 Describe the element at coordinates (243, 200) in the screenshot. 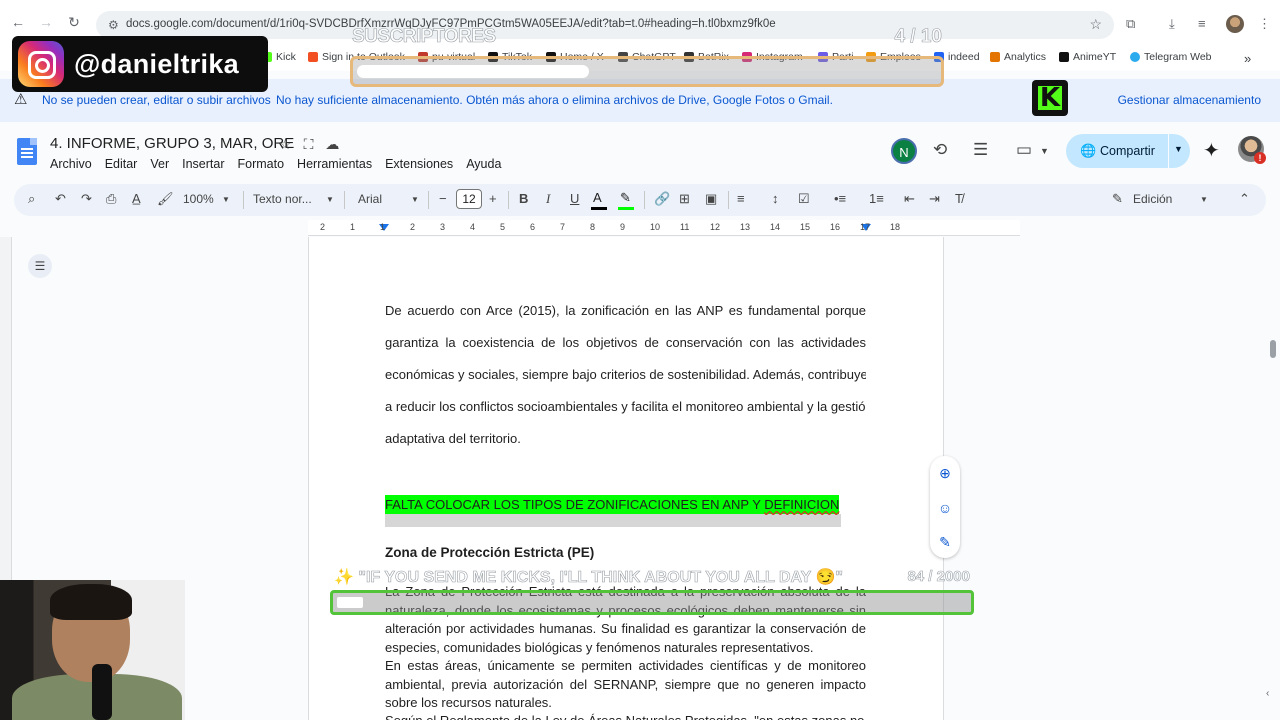

I see `toolbar-divider` at that location.